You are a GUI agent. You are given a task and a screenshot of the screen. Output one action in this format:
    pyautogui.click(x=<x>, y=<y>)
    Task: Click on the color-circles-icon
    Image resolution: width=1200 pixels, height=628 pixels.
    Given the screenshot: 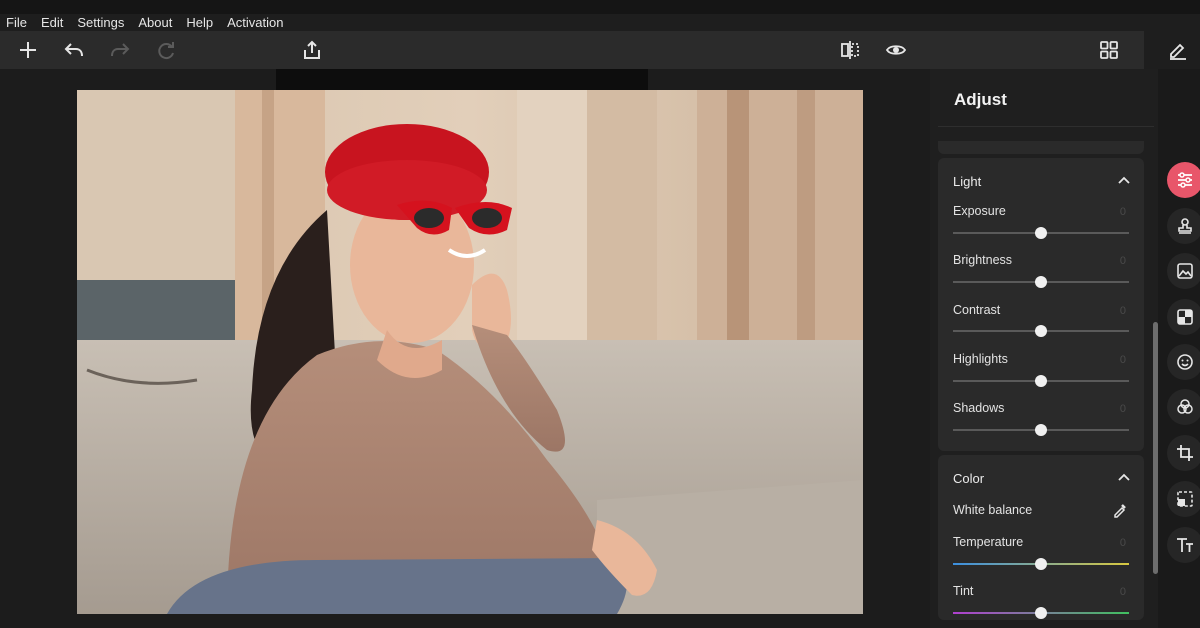 What is the action you would take?
    pyautogui.click(x=1183, y=407)
    